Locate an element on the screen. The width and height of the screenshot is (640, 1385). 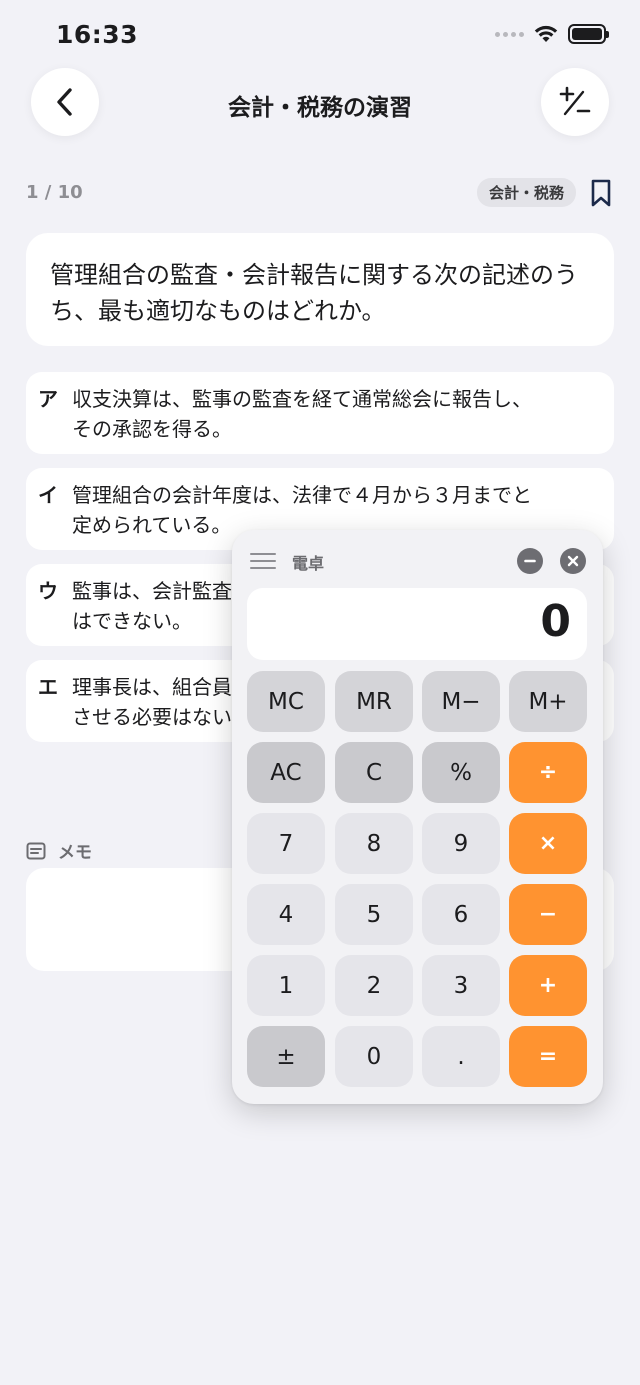
key-mr: MR is located at coordinates (374, 701).